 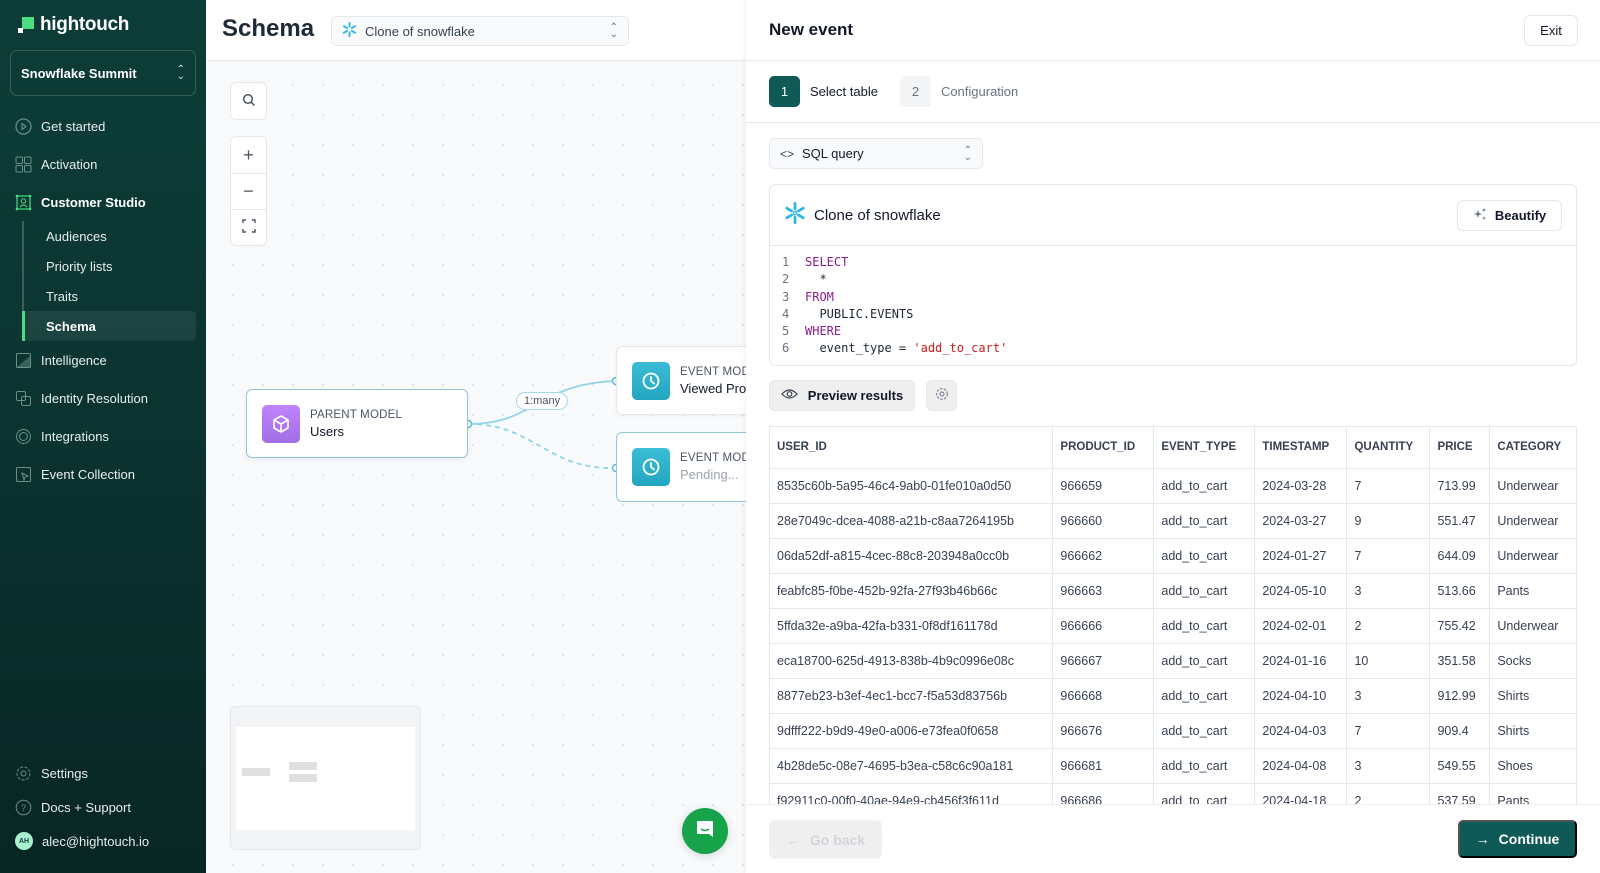 What do you see at coordinates (1388, 448) in the screenshot?
I see `column-header: QUANTITY` at bounding box center [1388, 448].